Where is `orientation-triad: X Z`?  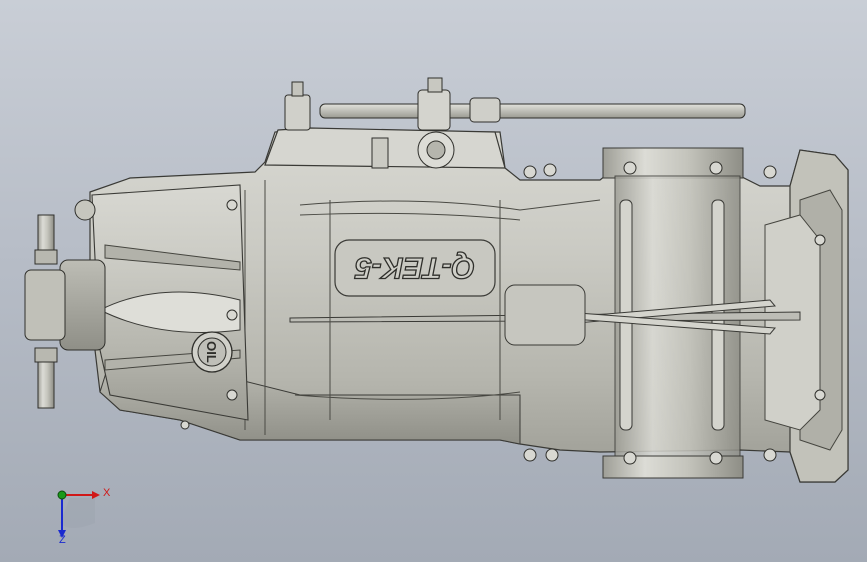 orientation-triad: X Z is located at coordinates (80, 513).